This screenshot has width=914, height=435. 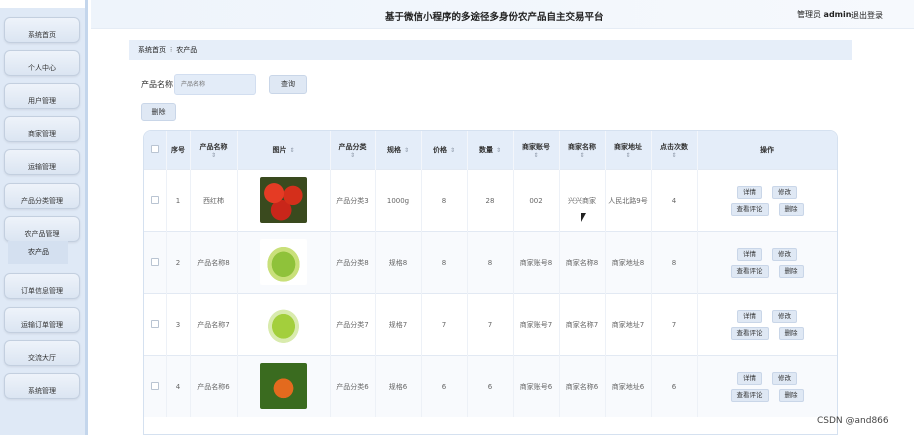 What do you see at coordinates (155, 150) in the screenshot?
I see `select-all-checkbox` at bounding box center [155, 150].